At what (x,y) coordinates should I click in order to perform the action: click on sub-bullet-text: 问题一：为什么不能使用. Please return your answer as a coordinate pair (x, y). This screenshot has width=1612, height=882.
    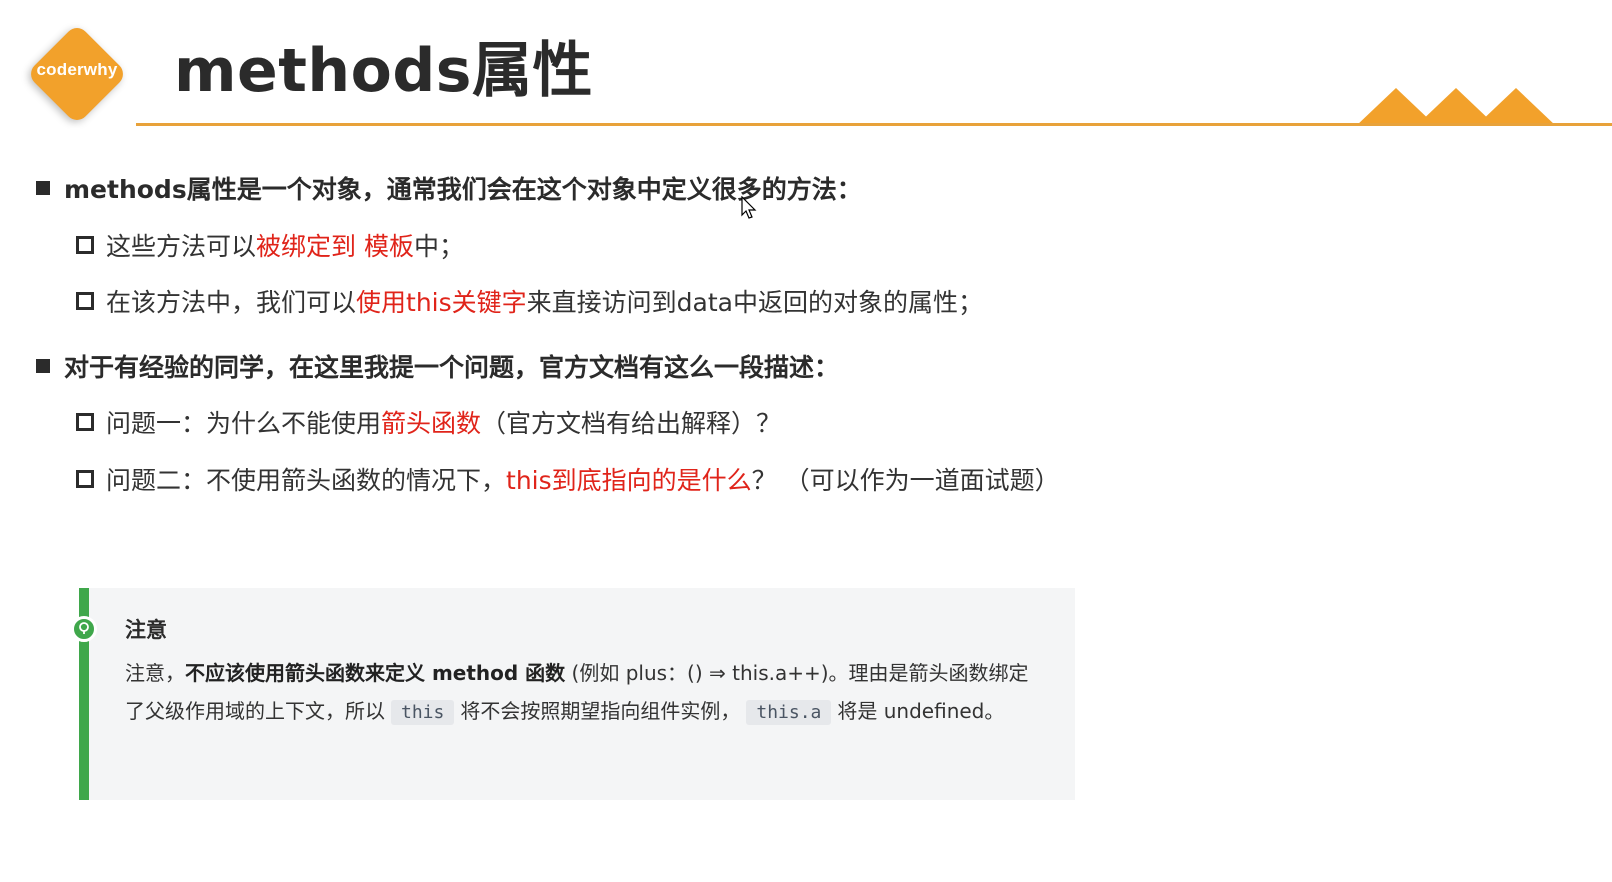
    Looking at the image, I should click on (244, 423).